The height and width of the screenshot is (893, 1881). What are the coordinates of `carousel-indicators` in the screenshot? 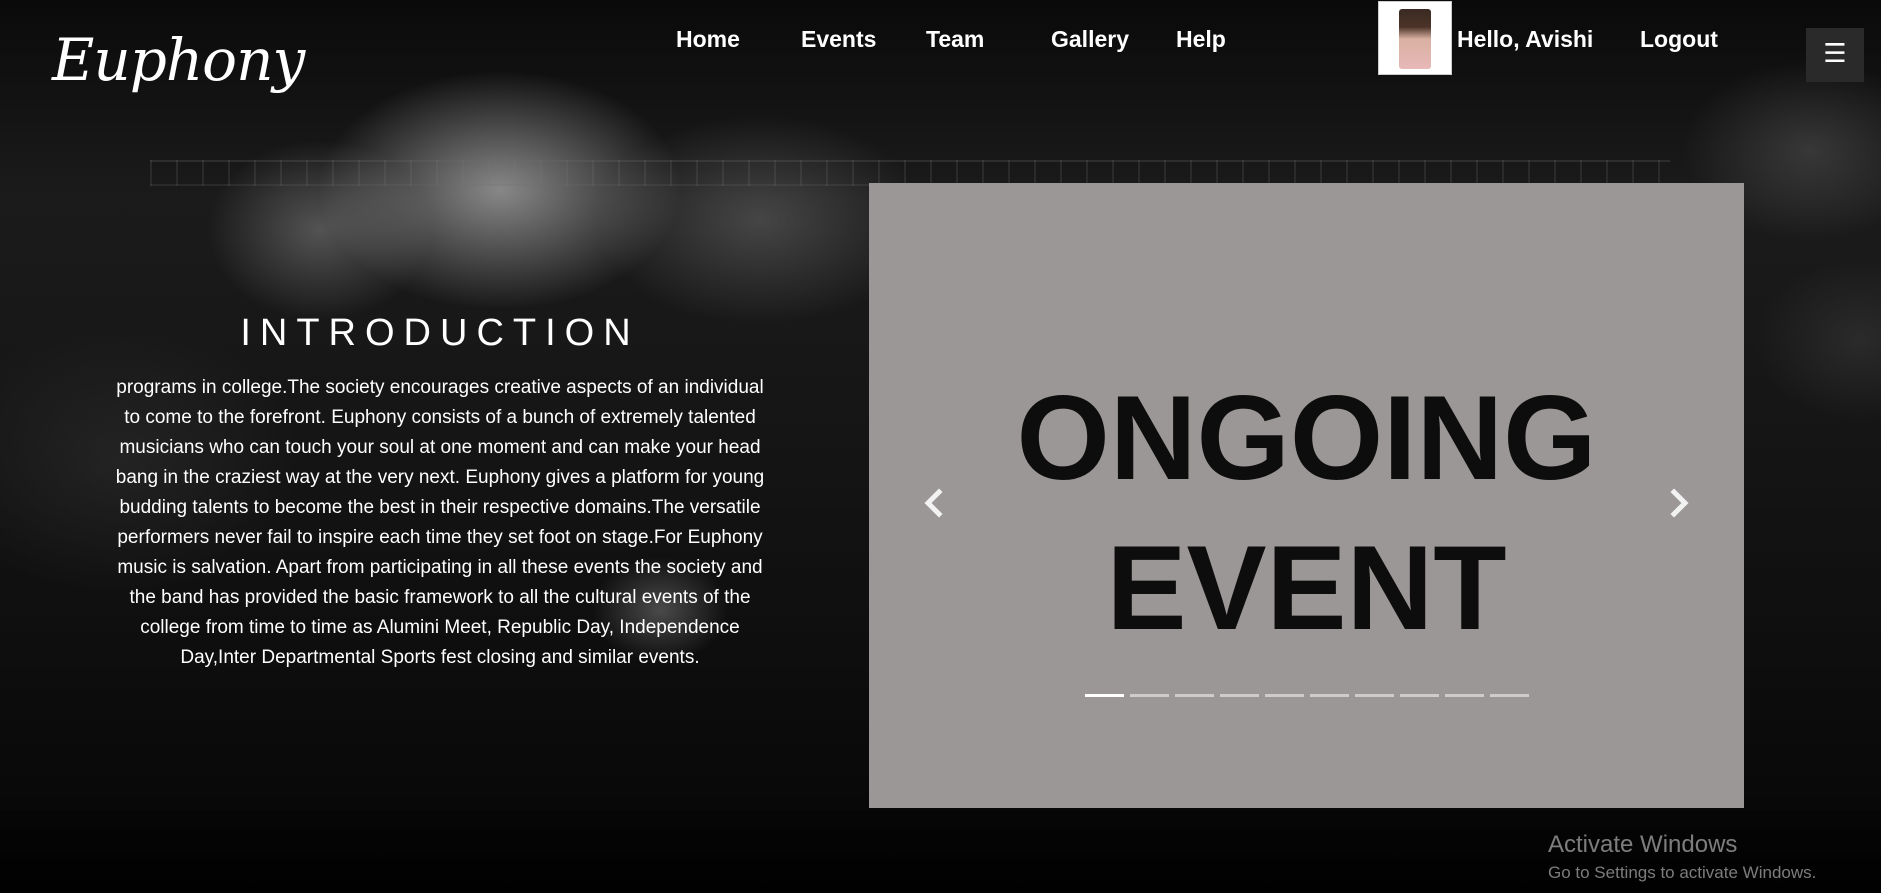 It's located at (1307, 695).